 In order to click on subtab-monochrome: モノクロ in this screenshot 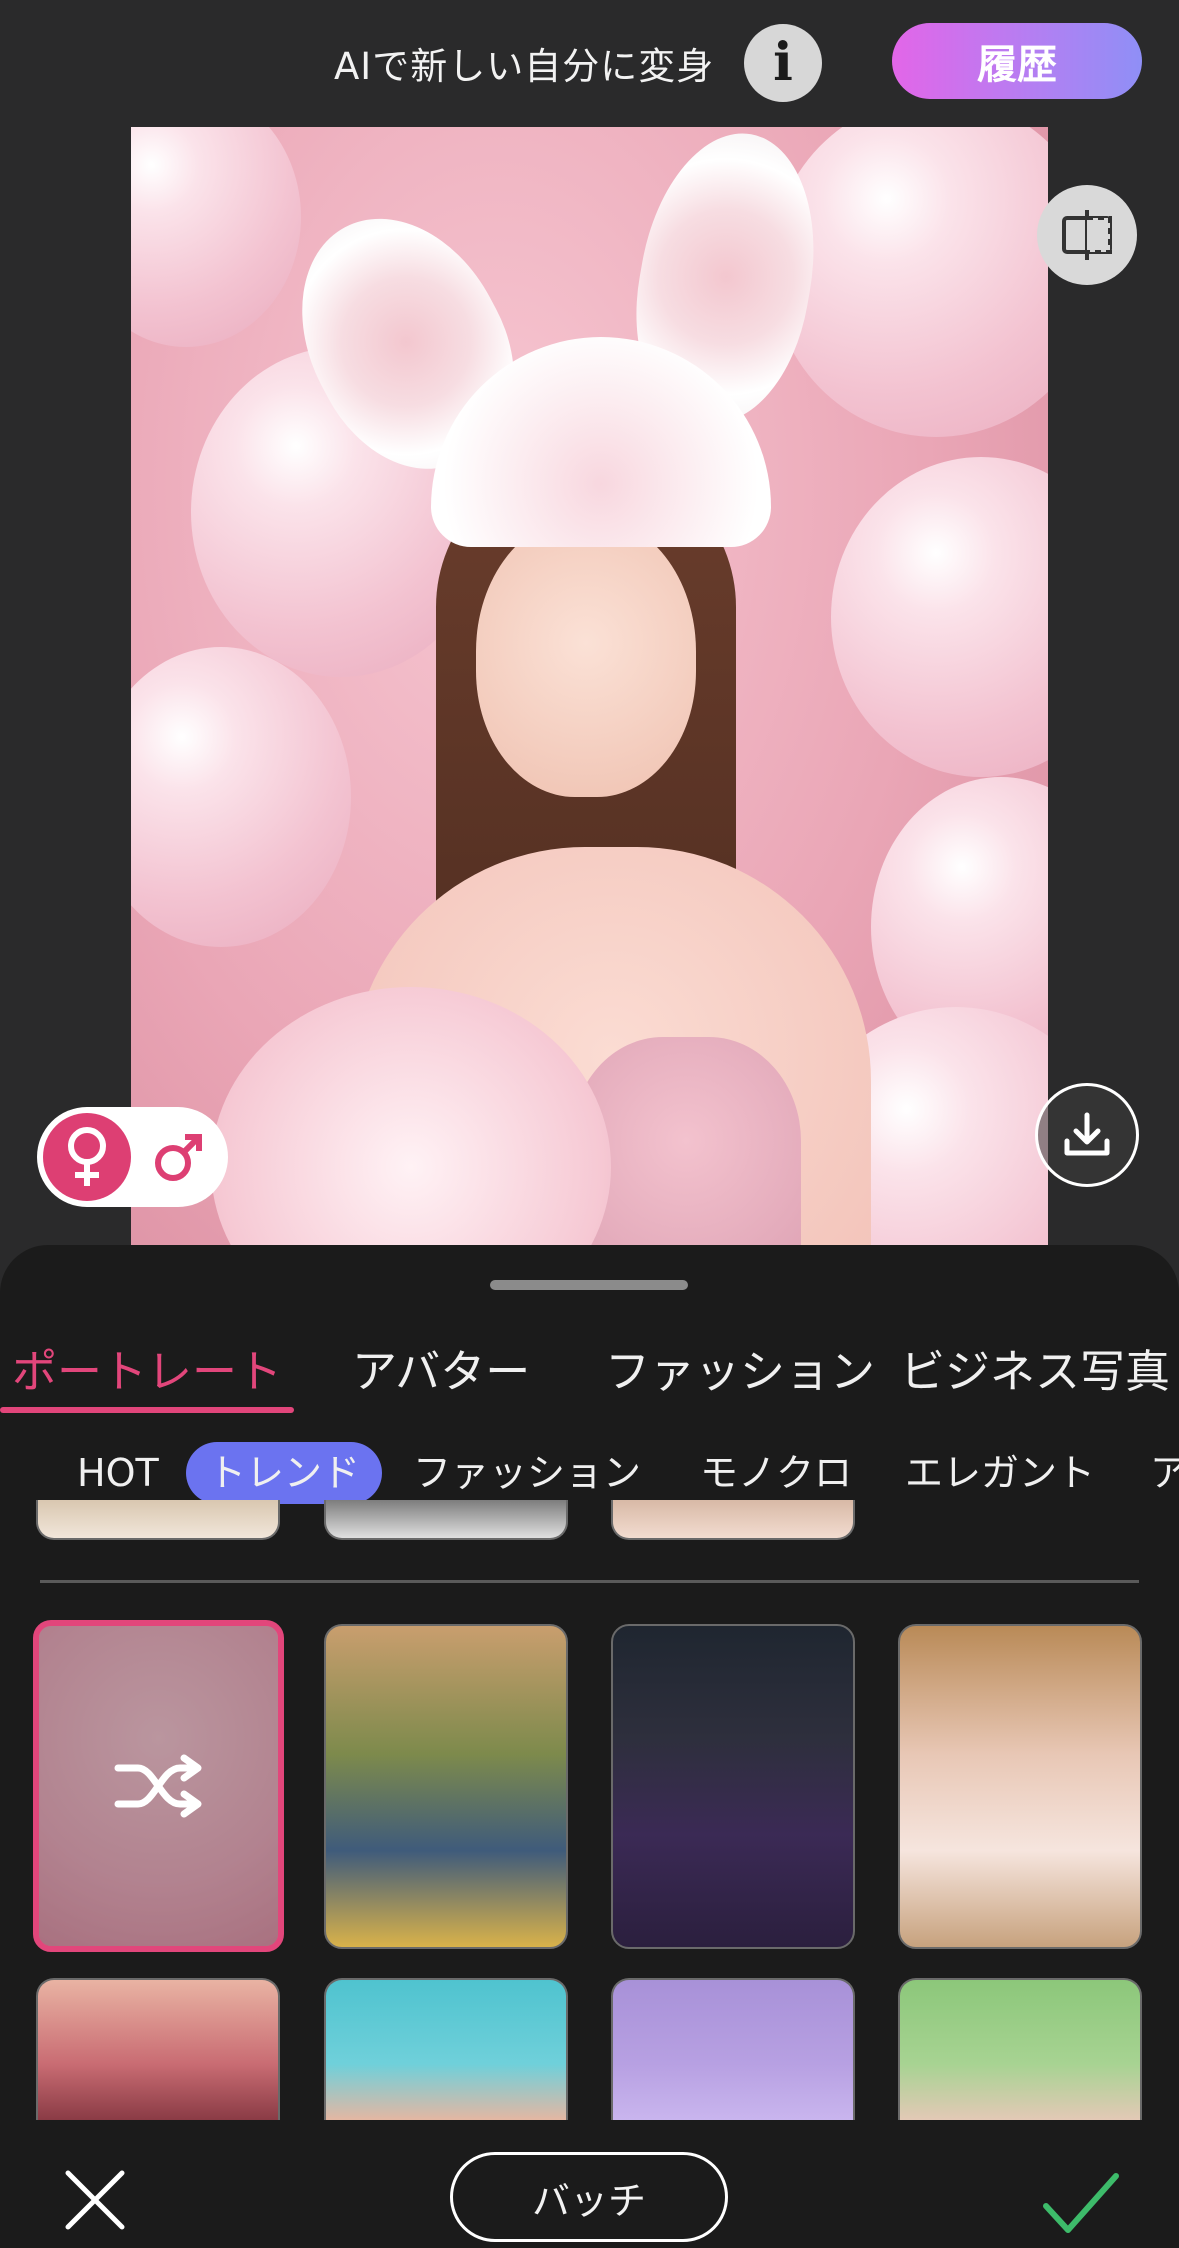, I will do `click(776, 1473)`.